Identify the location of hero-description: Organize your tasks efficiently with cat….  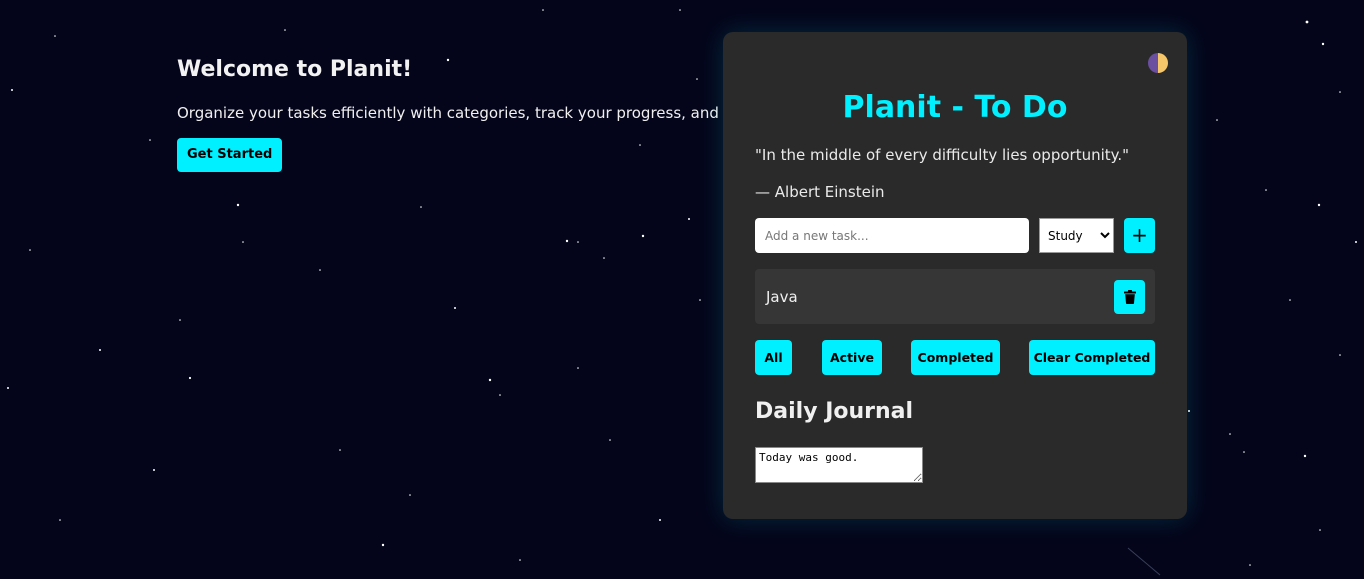
(472, 113).